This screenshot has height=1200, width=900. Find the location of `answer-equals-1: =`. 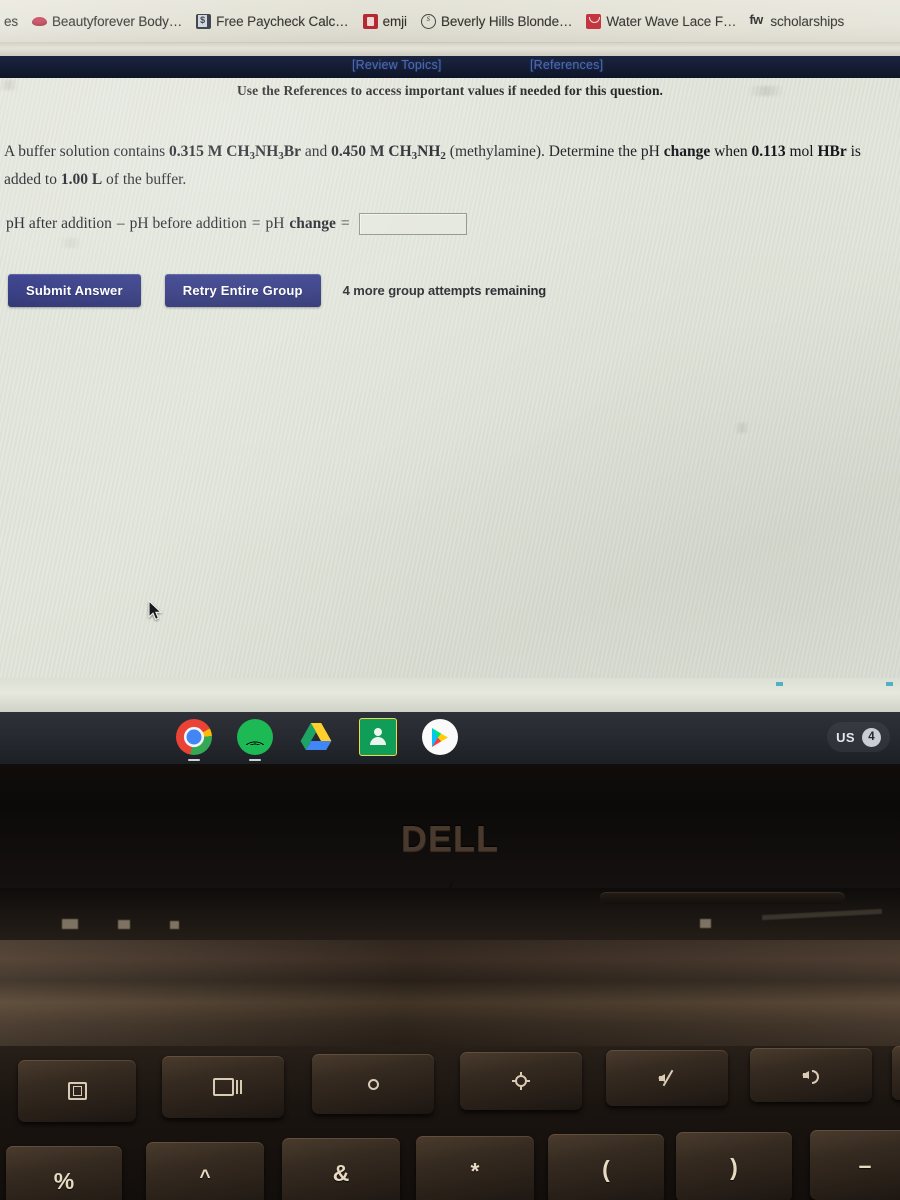

answer-equals-1: = is located at coordinates (256, 223).